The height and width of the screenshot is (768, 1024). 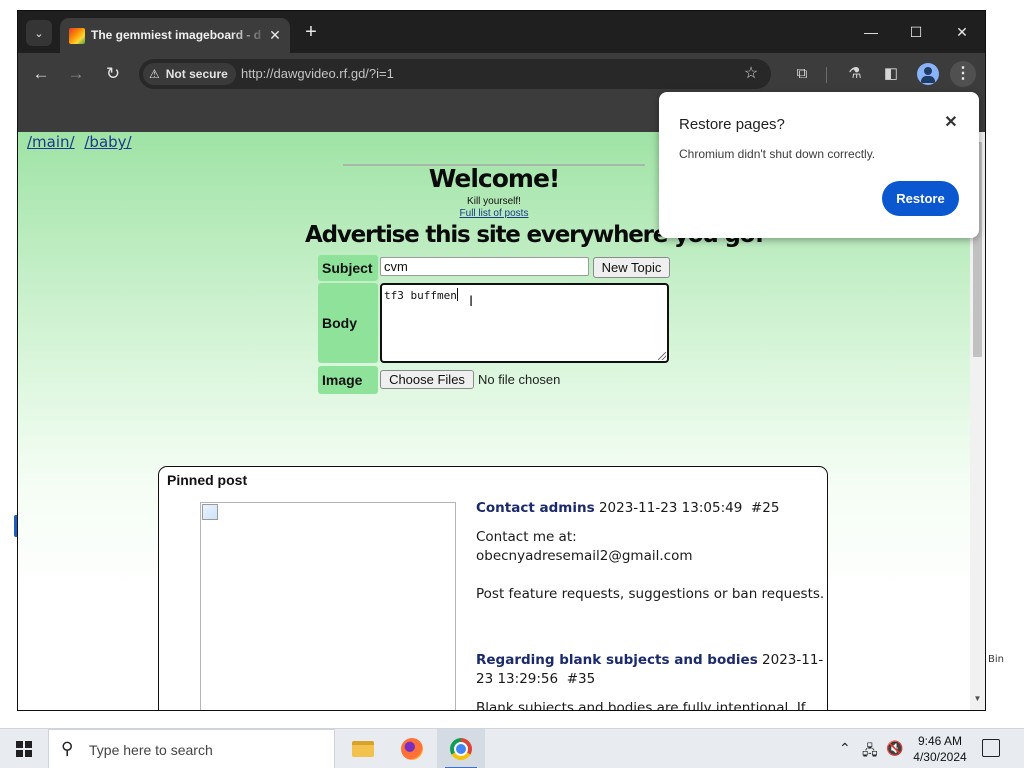 I want to click on chevron-down-icon: ⌄, so click(x=39, y=33).